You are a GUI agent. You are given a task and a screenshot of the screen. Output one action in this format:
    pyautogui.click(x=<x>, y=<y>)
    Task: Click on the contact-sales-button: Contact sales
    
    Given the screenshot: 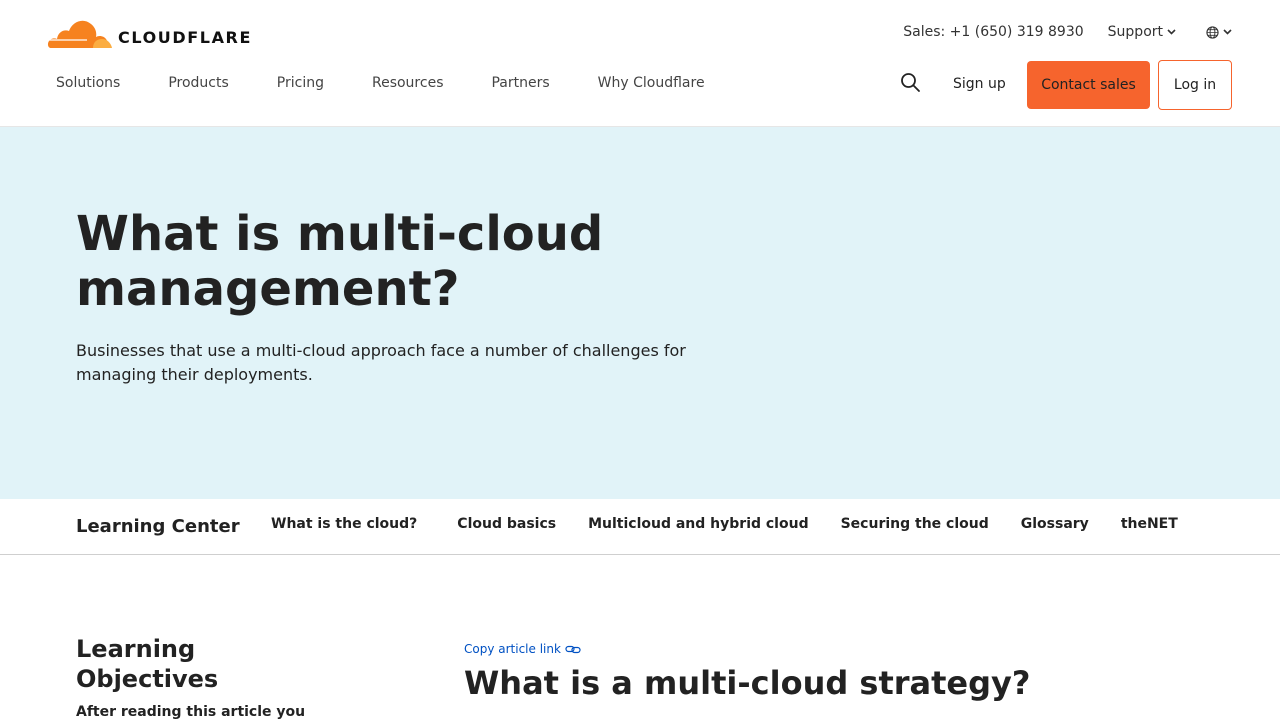 What is the action you would take?
    pyautogui.click(x=1088, y=85)
    